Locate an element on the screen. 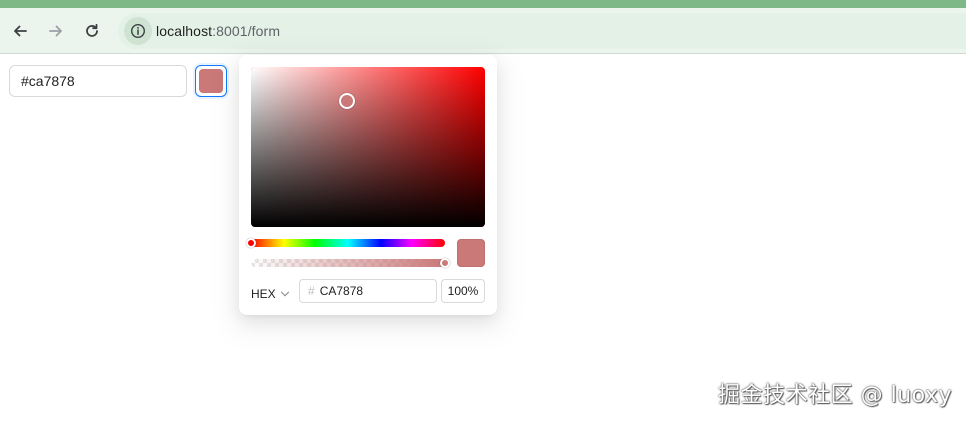 The height and width of the screenshot is (421, 966). site-info-icon is located at coordinates (138, 31).